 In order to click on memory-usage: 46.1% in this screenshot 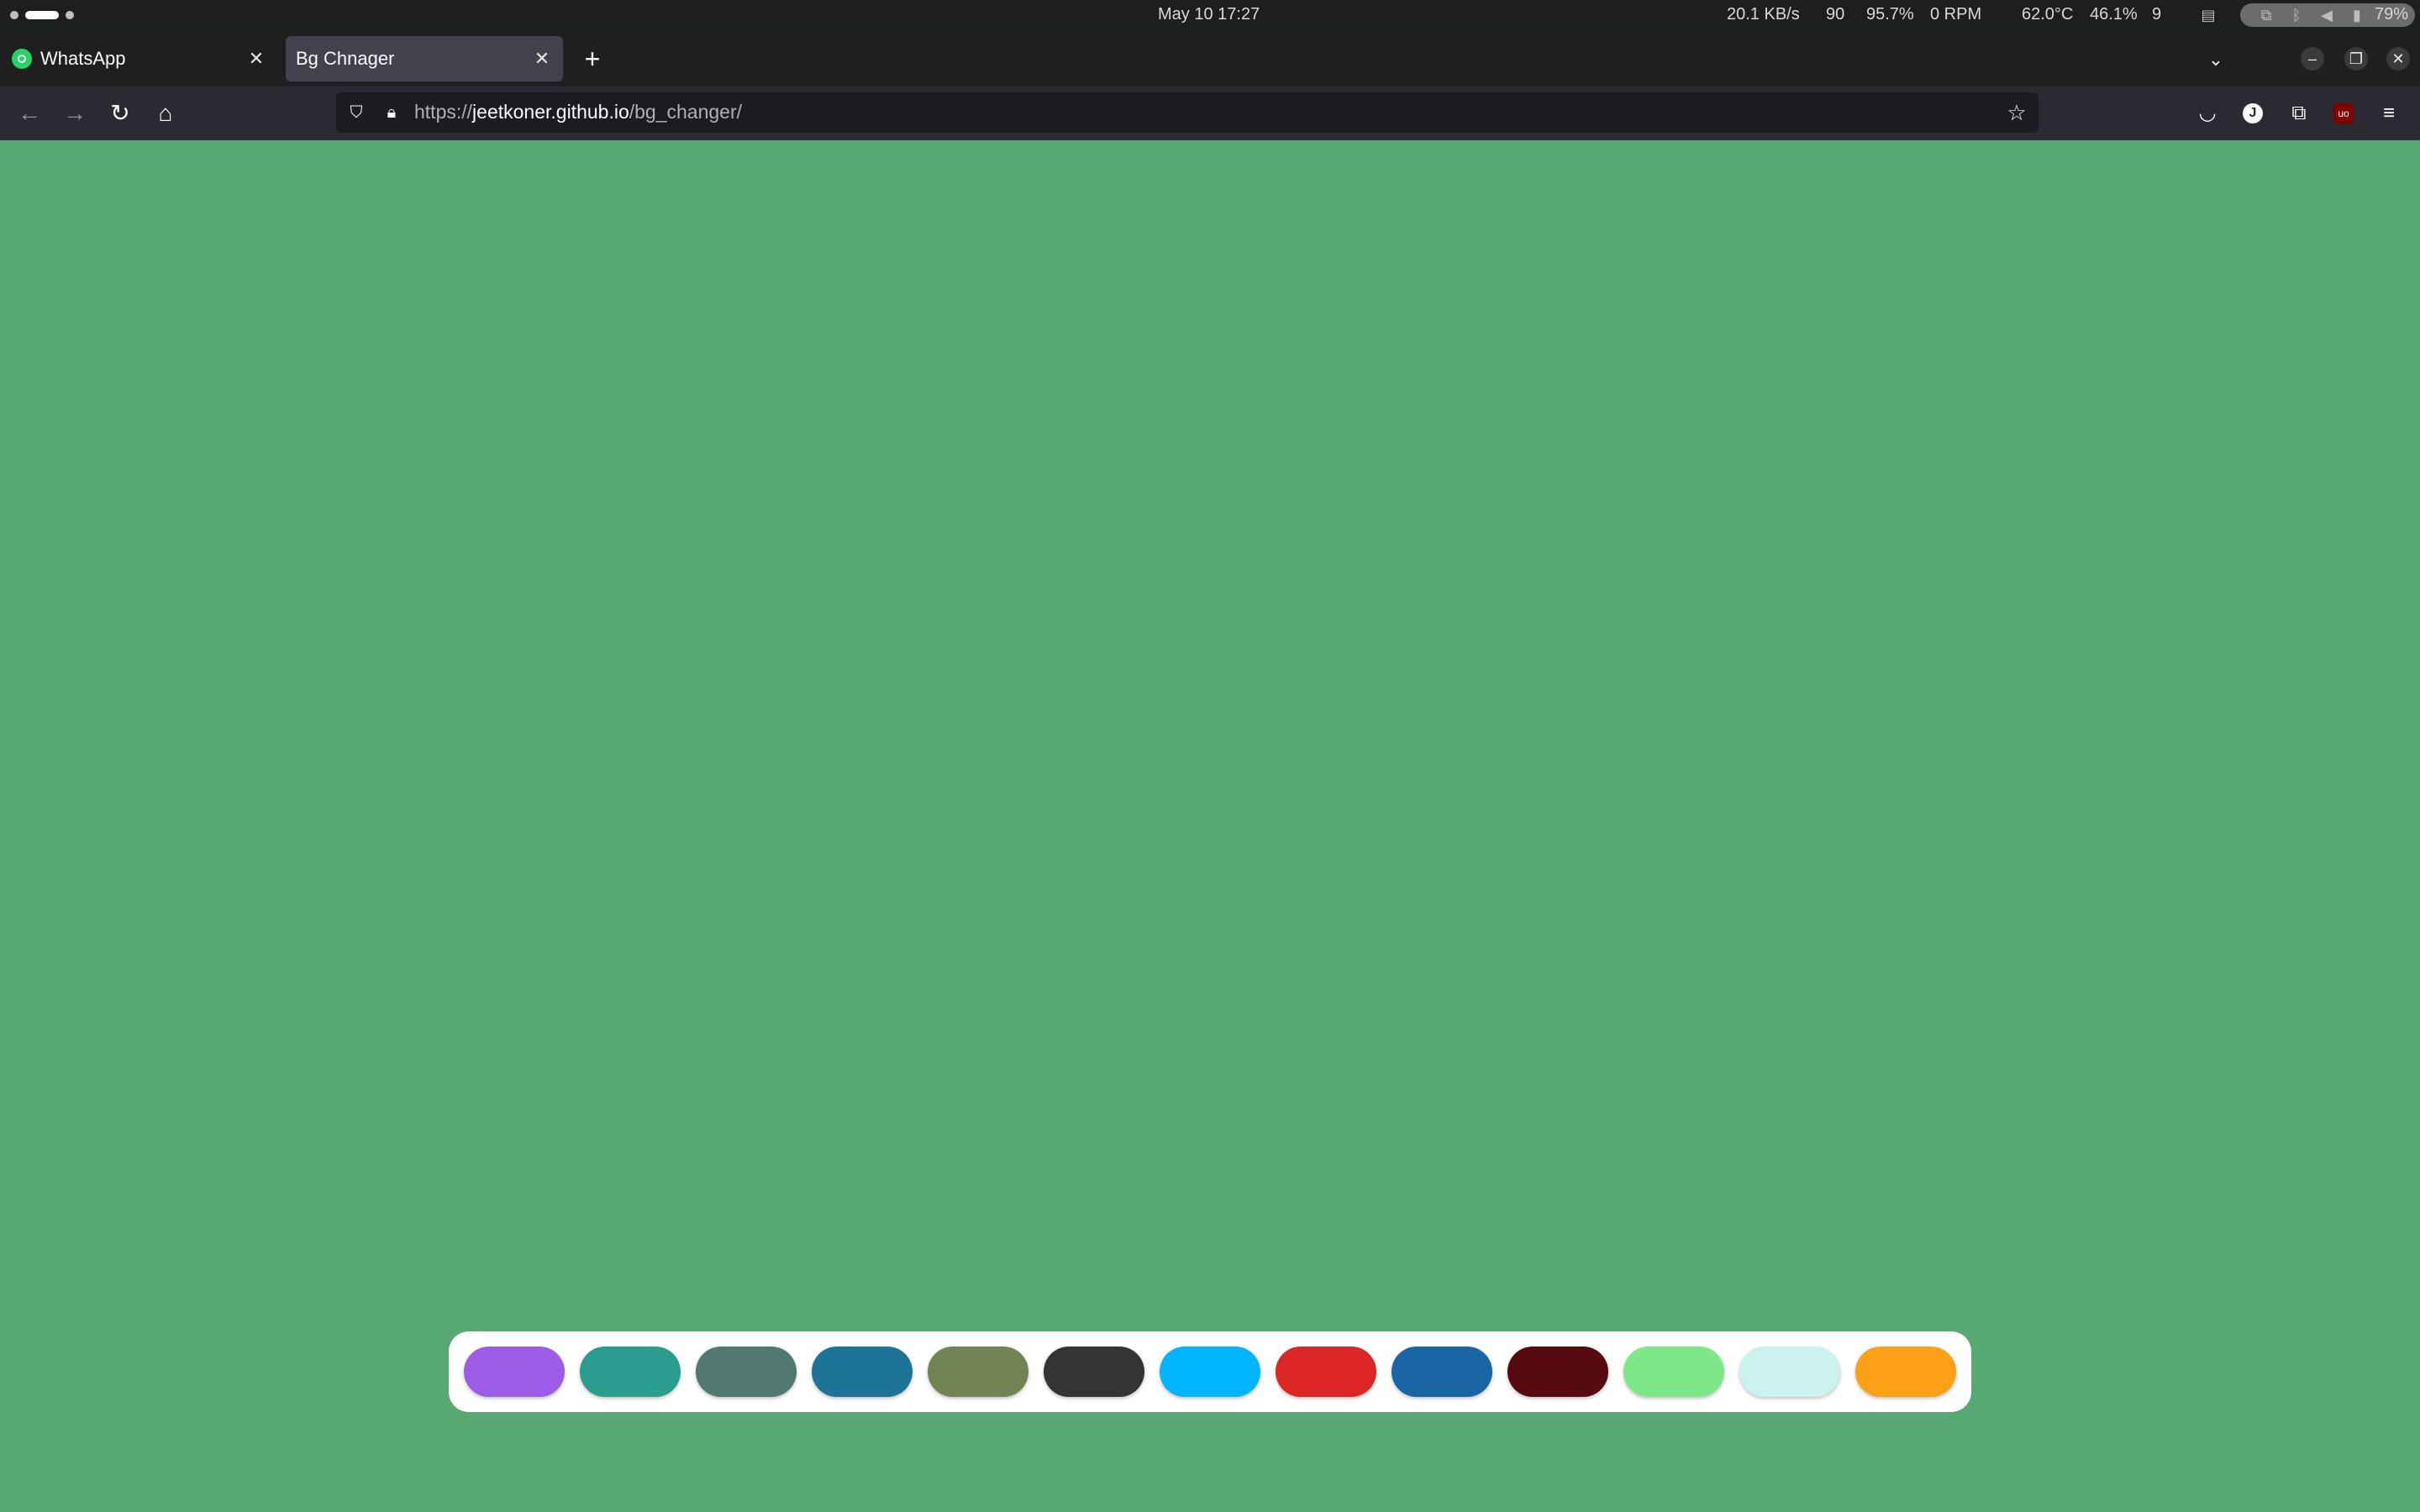, I will do `click(2114, 14)`.